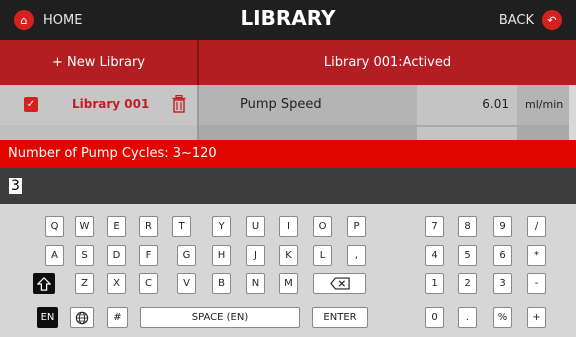 The height and width of the screenshot is (337, 576). Describe the element at coordinates (572, 112) in the screenshot. I see `scrollbar-track` at that location.